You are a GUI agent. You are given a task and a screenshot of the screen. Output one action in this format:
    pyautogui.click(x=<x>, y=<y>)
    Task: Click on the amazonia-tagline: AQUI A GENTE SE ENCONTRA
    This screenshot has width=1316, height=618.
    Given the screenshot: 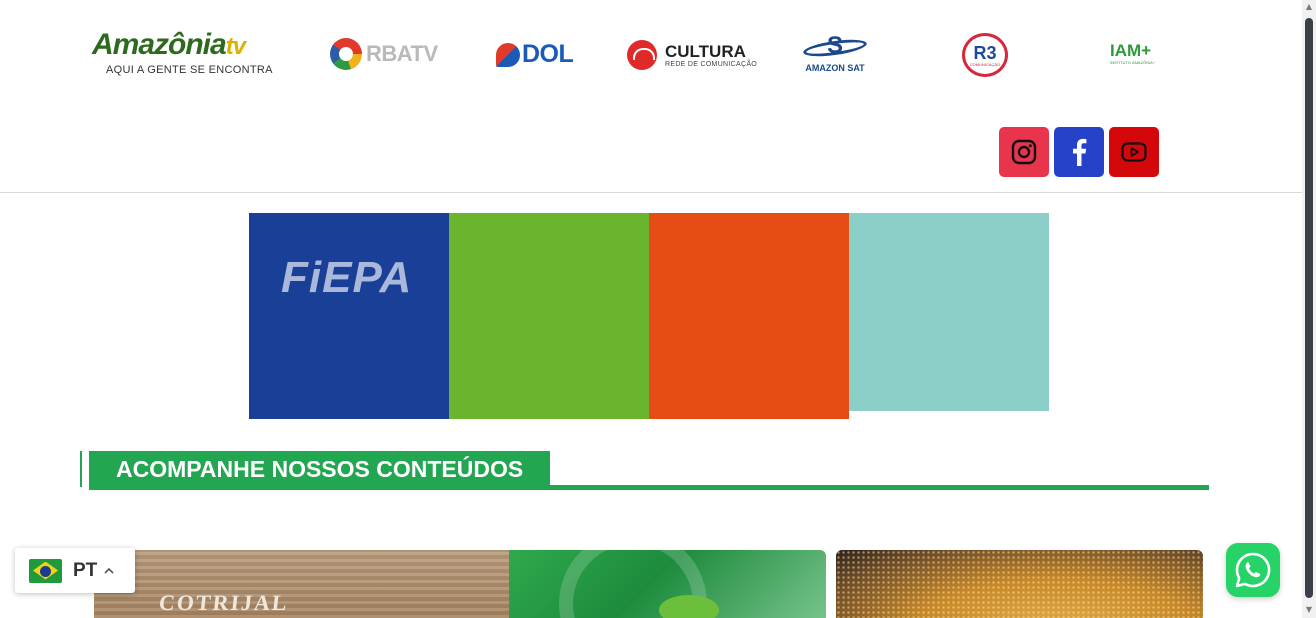 What is the action you would take?
    pyautogui.click(x=189, y=70)
    